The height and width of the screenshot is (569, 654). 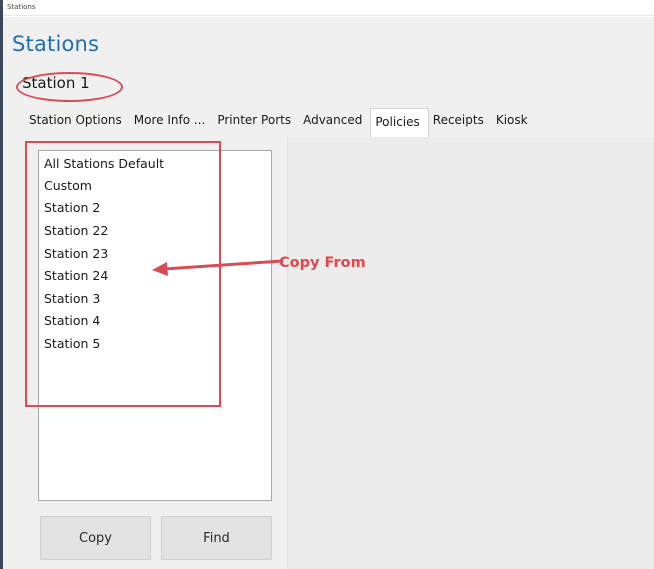 I want to click on window-title: Stations, so click(x=21, y=7).